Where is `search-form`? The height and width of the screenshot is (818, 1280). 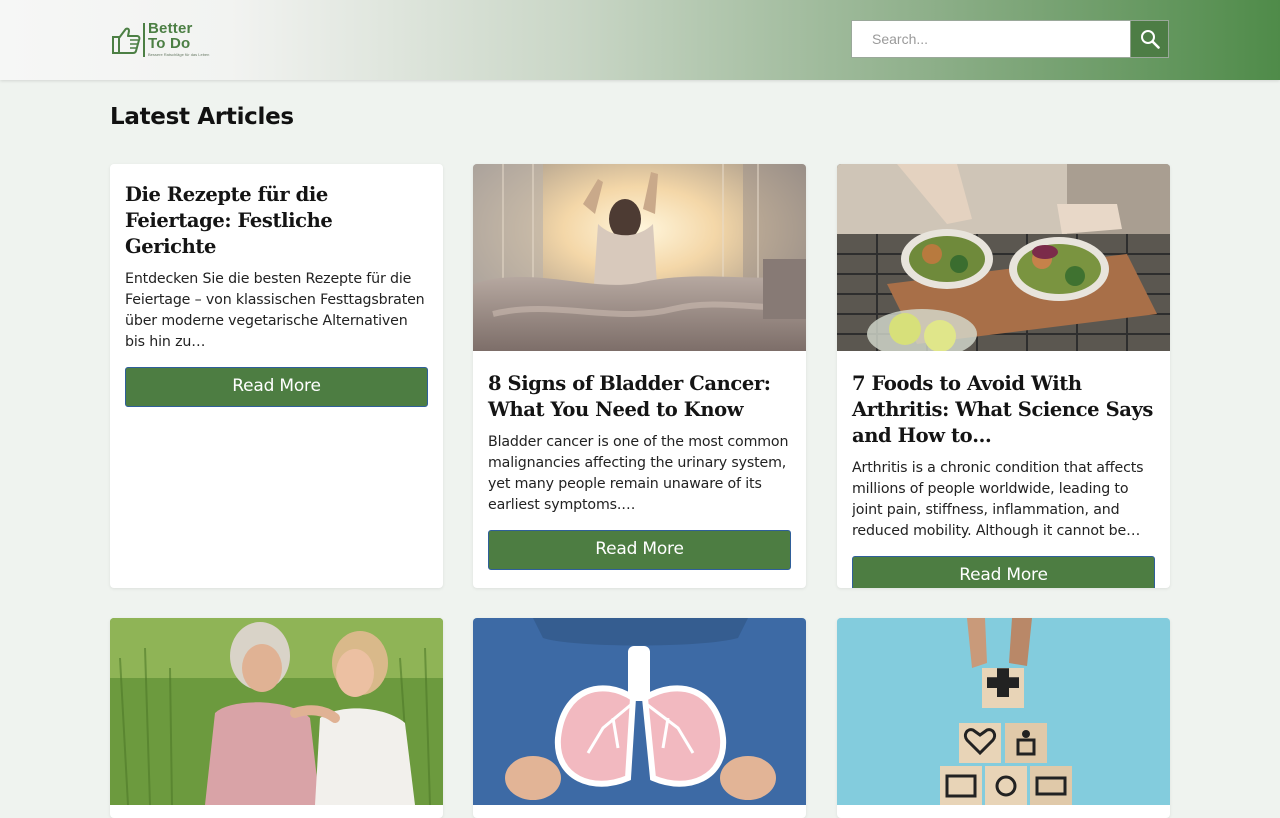
search-form is located at coordinates (1010, 39).